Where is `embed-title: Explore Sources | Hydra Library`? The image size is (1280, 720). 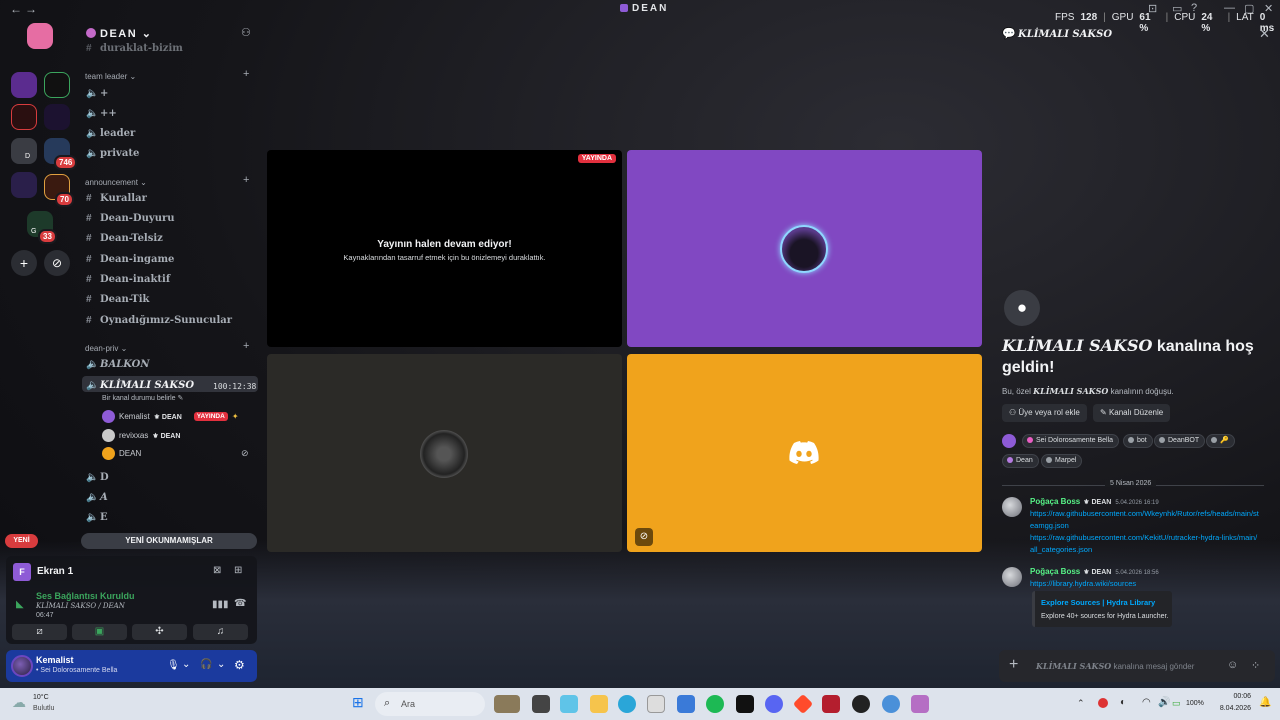 embed-title: Explore Sources | Hydra Library is located at coordinates (1098, 602).